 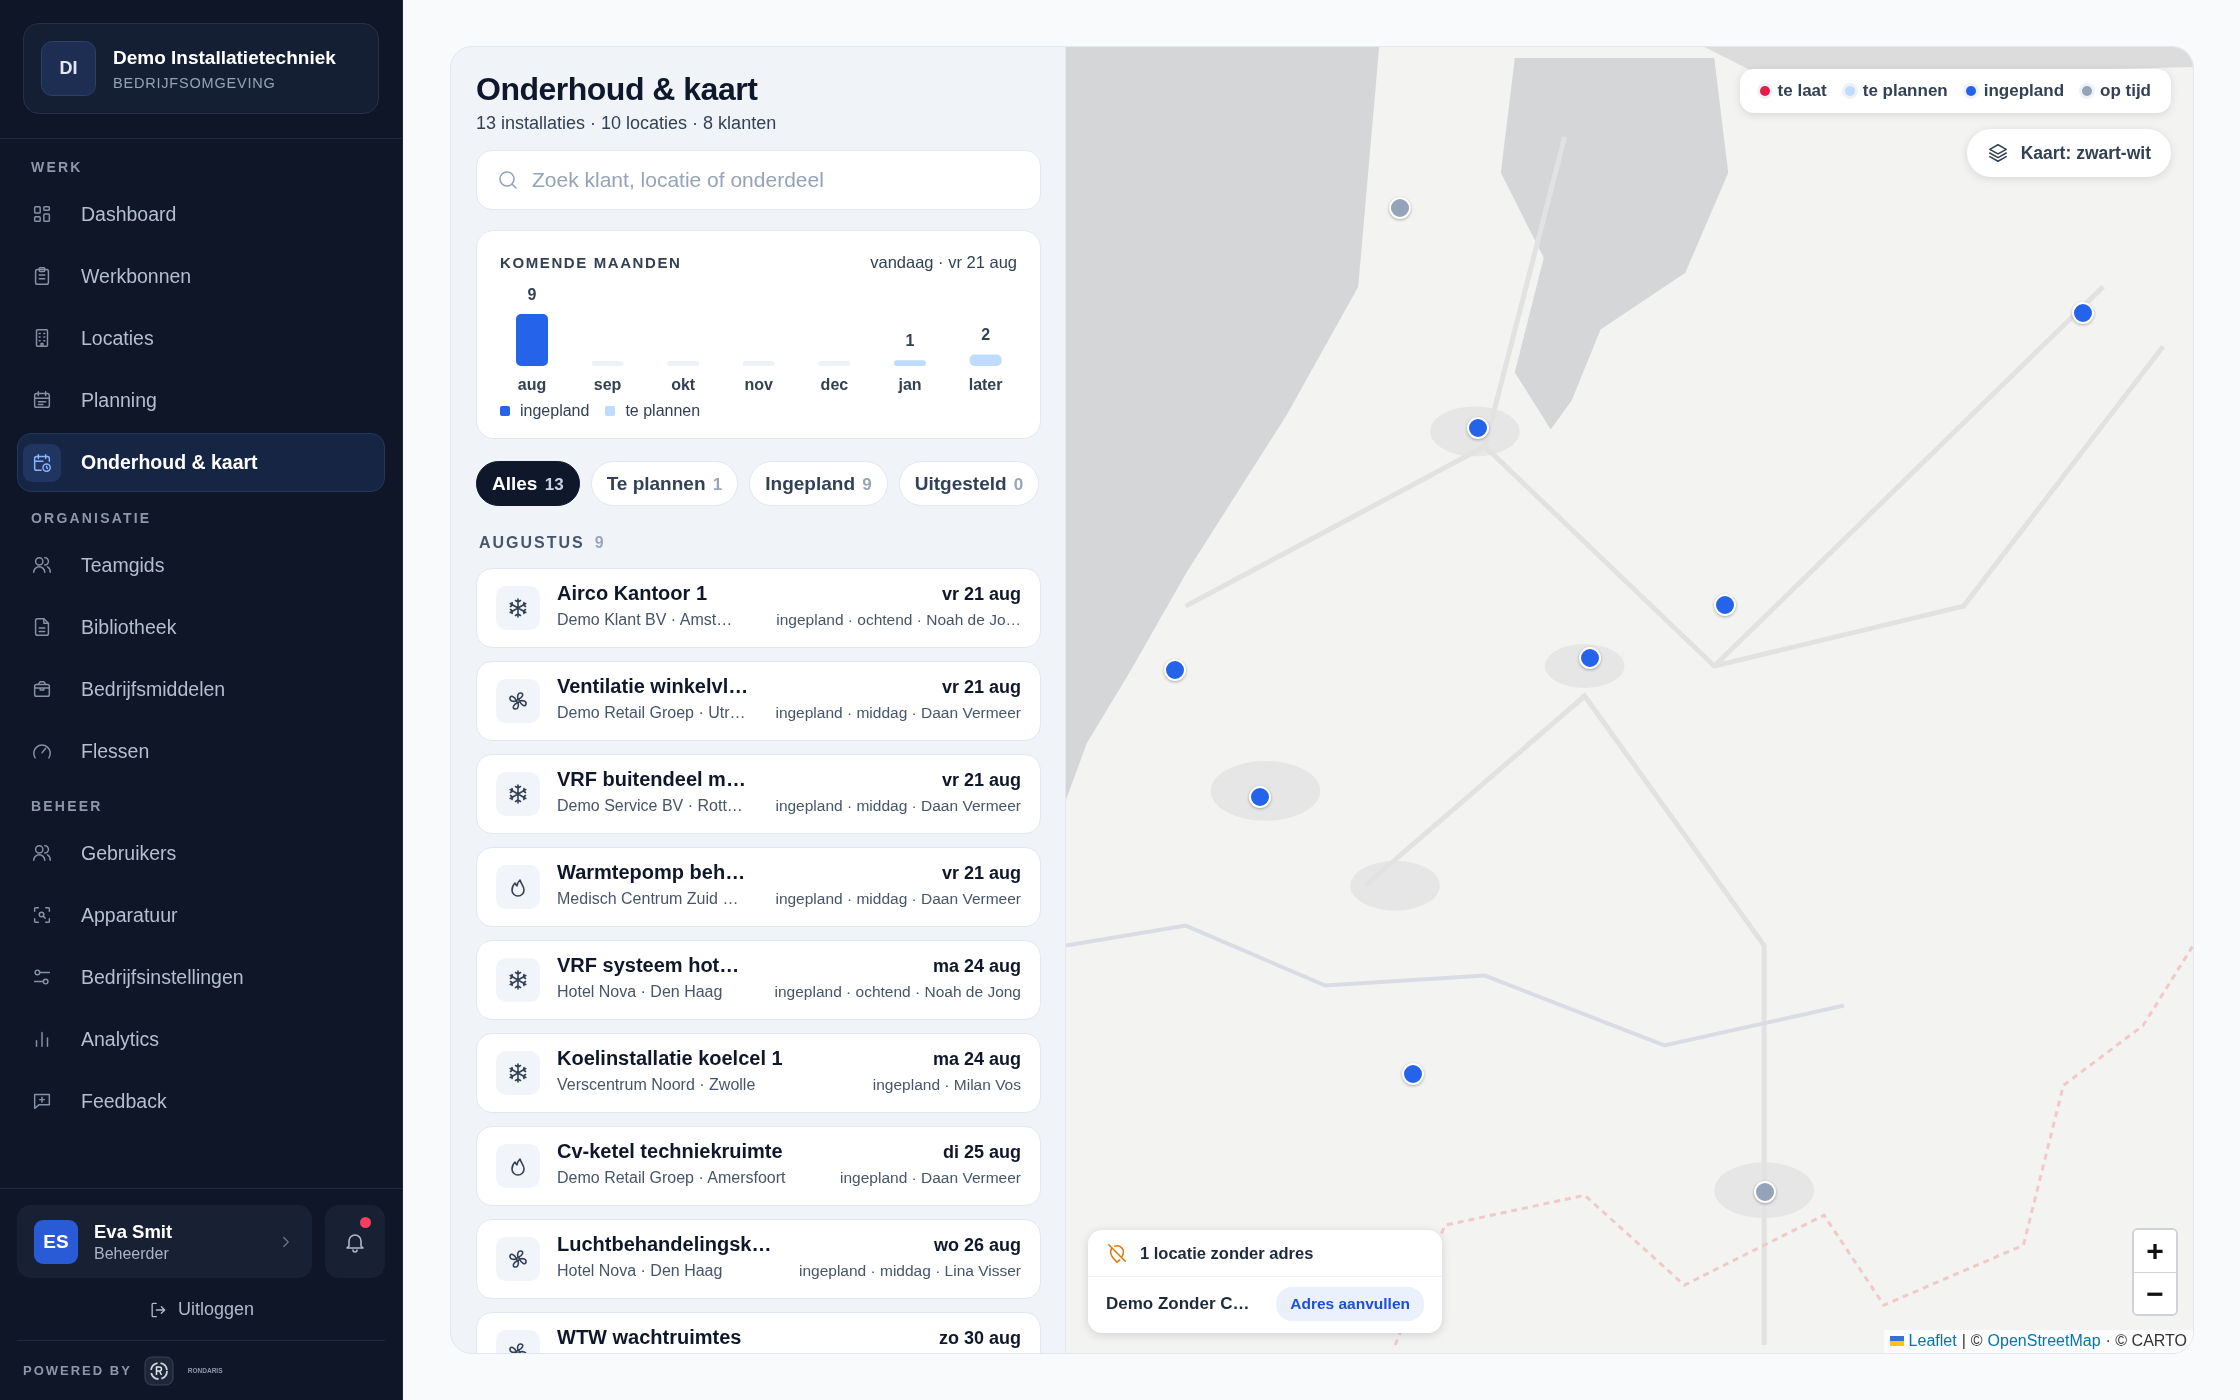 What do you see at coordinates (979, 1338) in the screenshot?
I see `due-date: zo 30 aug` at bounding box center [979, 1338].